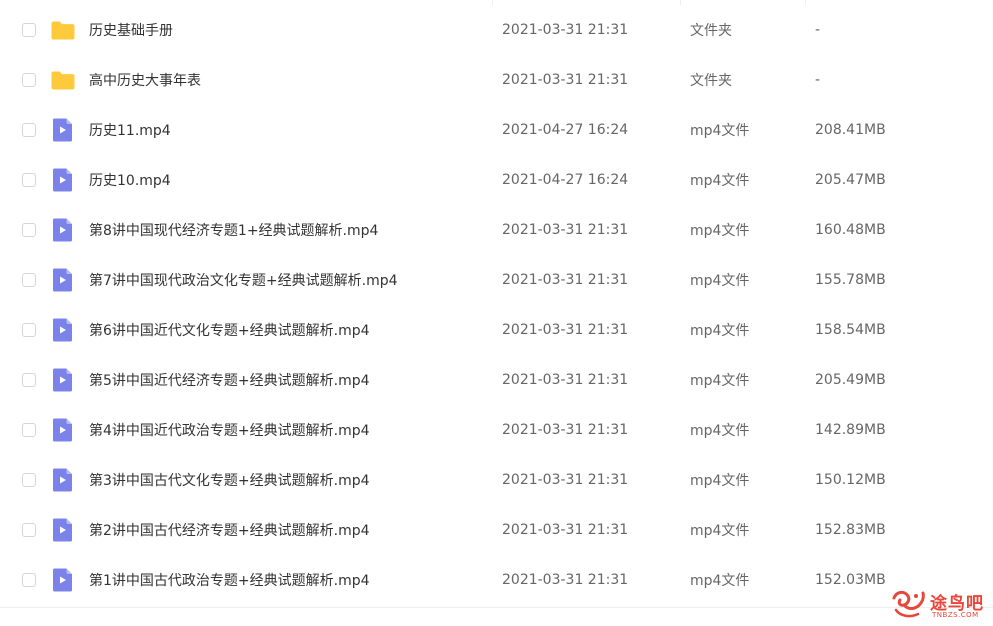 Image resolution: width=993 pixels, height=626 pixels. Describe the element at coordinates (850, 530) in the screenshot. I see `file-size: 152.83MB` at that location.